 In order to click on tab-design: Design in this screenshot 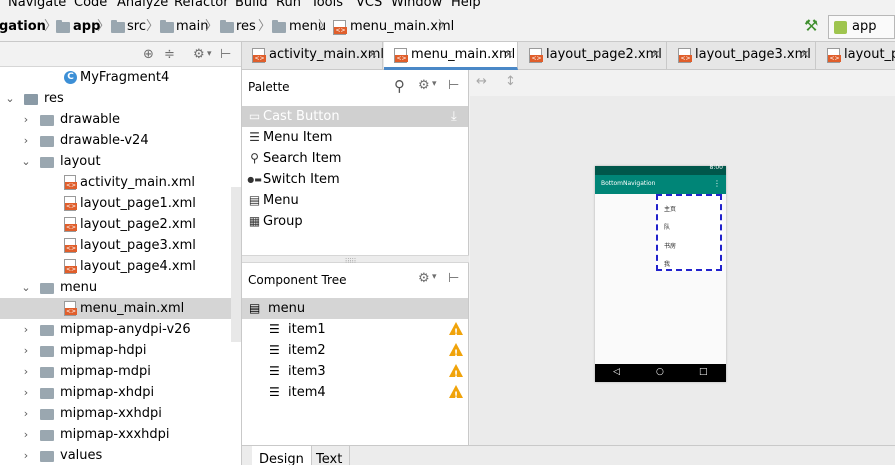, I will do `click(282, 455)`.